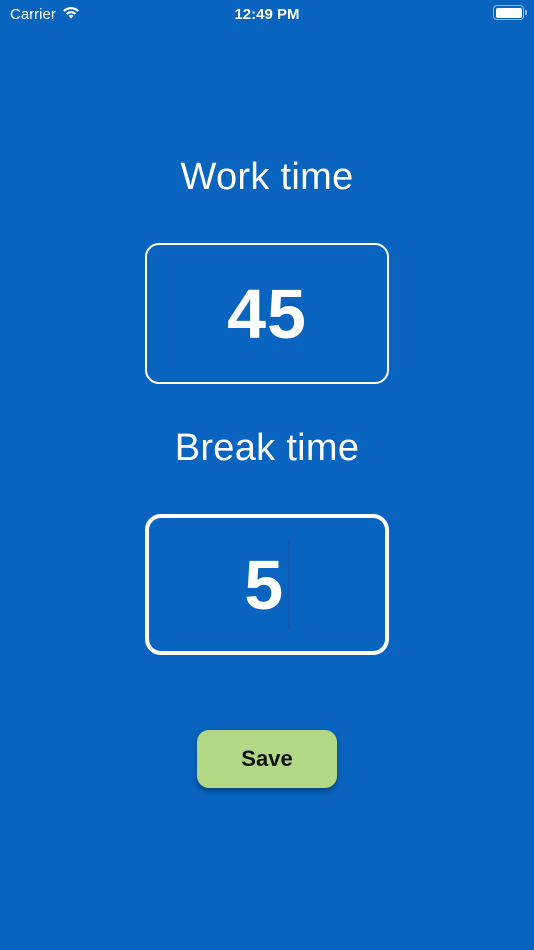  What do you see at coordinates (264, 584) in the screenshot?
I see `break-time-value: 5` at bounding box center [264, 584].